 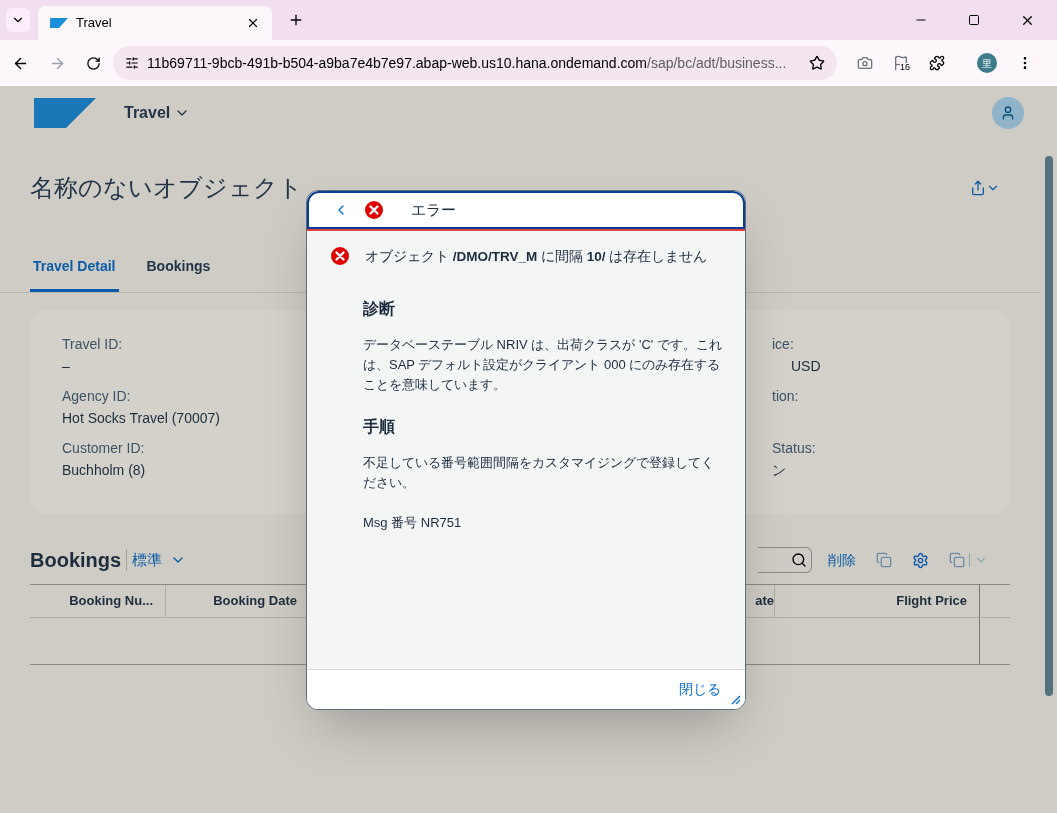 I want to click on new-tab-icon, so click(x=296, y=20).